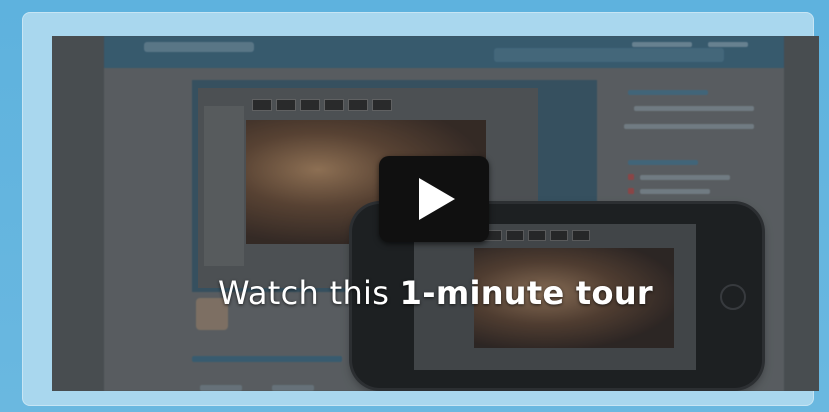  I want to click on play-icon, so click(437, 199).